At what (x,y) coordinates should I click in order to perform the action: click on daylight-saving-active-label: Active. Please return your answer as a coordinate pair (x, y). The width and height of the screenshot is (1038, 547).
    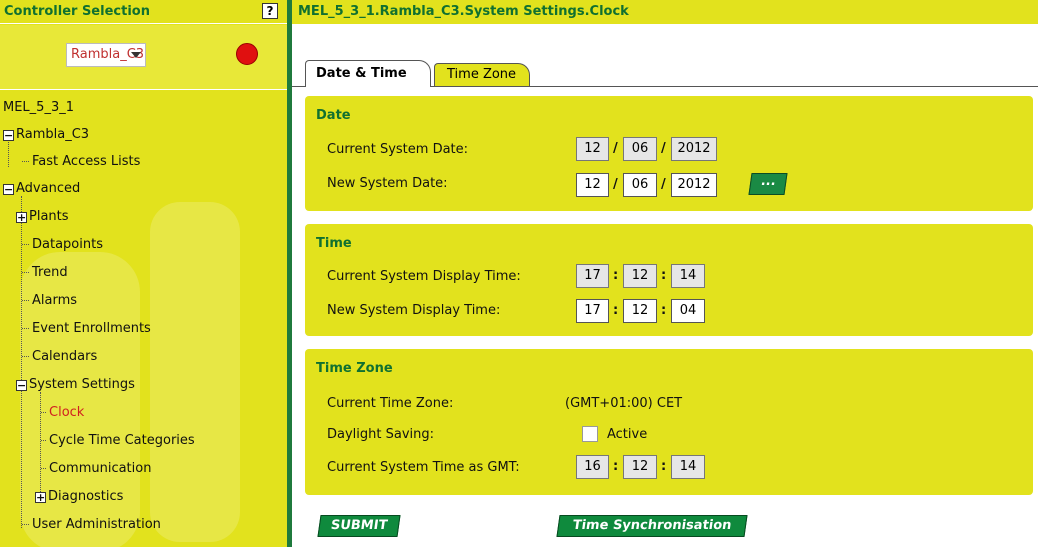
    Looking at the image, I should click on (627, 434).